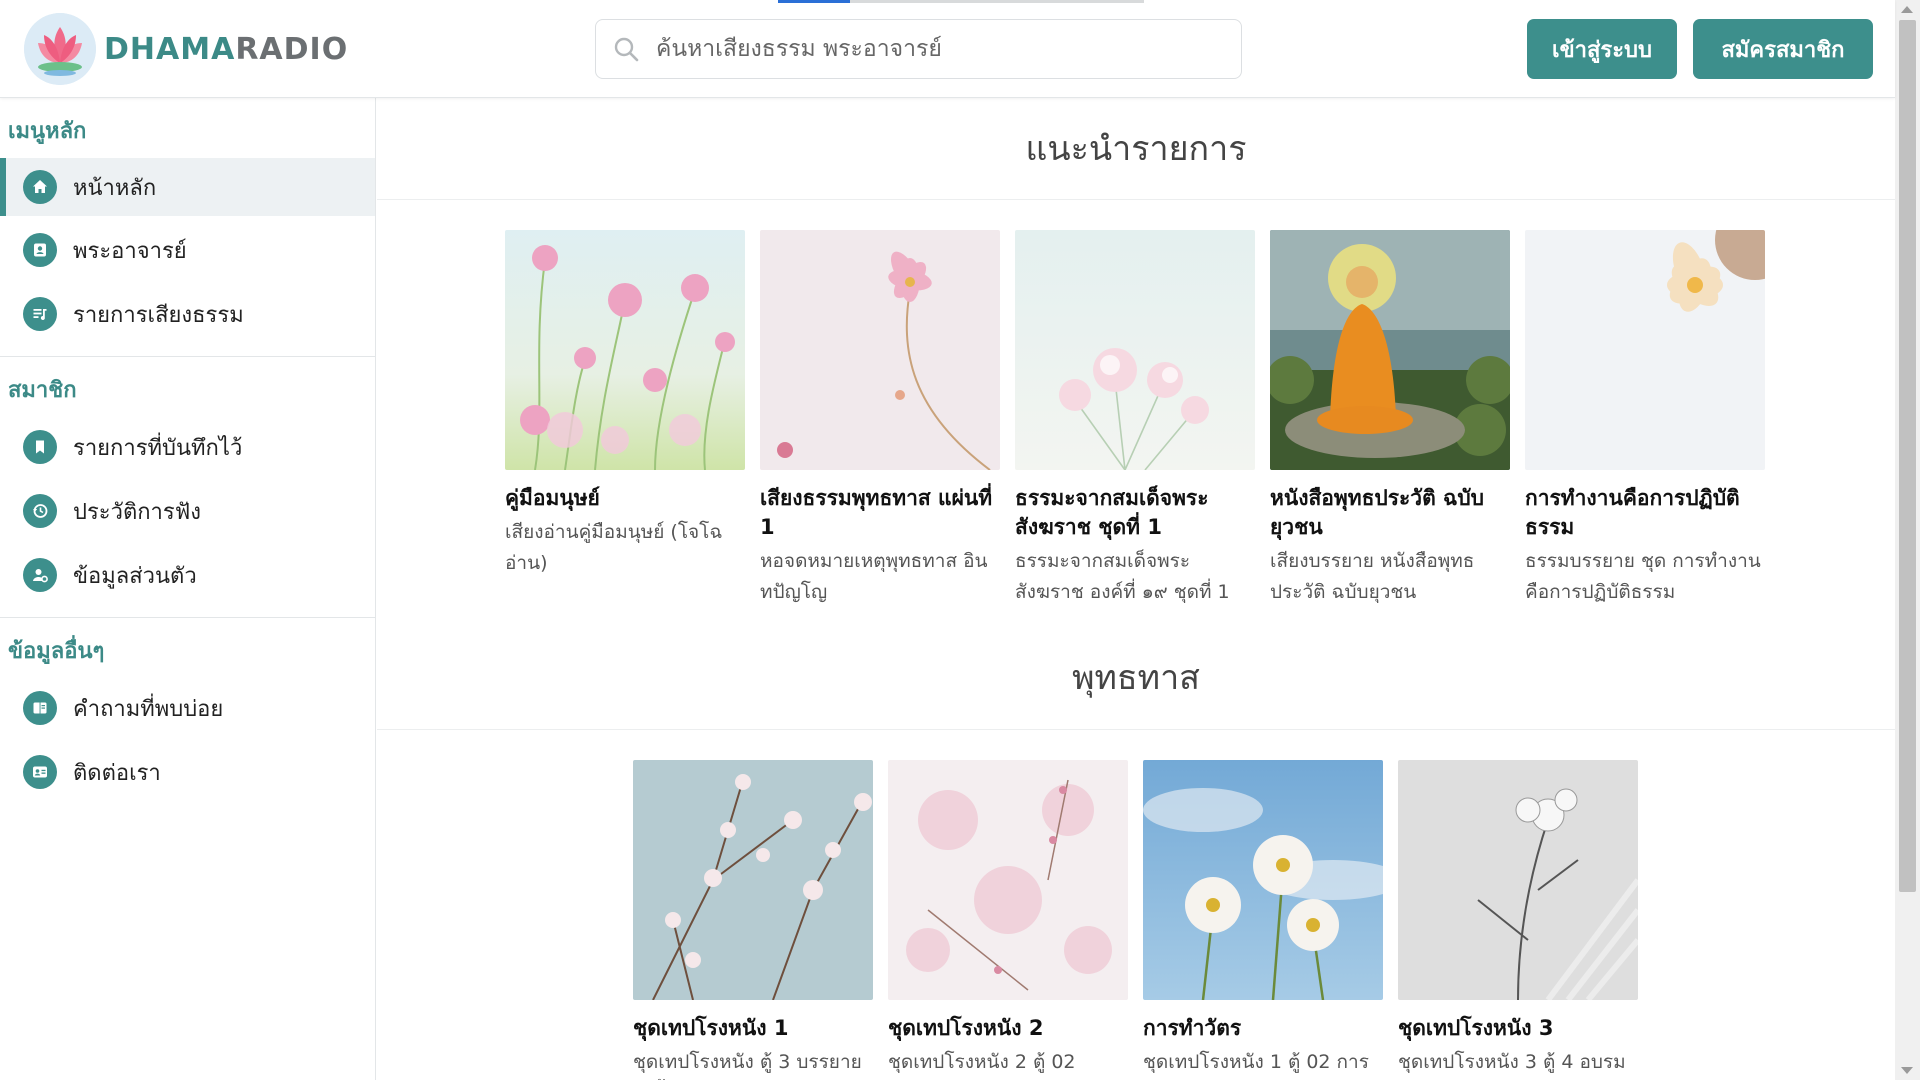 This screenshot has height=1080, width=1920. I want to click on sidebar-item-teachers: พระอาจารย์, so click(187, 250).